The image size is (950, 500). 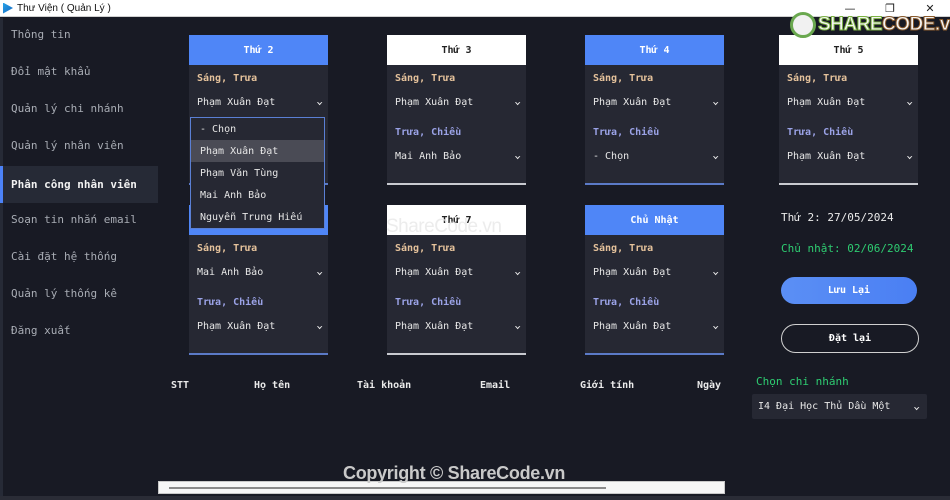 I want to click on week-start-date: Thứ 2: 27/05/2024, so click(x=837, y=217).